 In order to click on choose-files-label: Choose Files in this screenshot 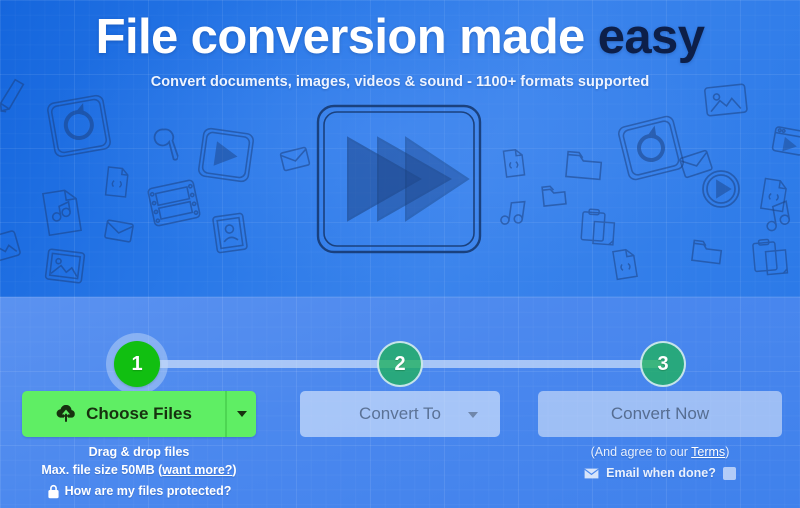, I will do `click(139, 413)`.